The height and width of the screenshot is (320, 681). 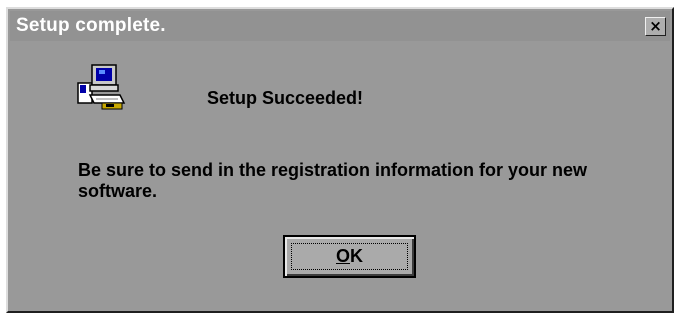 I want to click on ok-button-label: OK, so click(x=349, y=256).